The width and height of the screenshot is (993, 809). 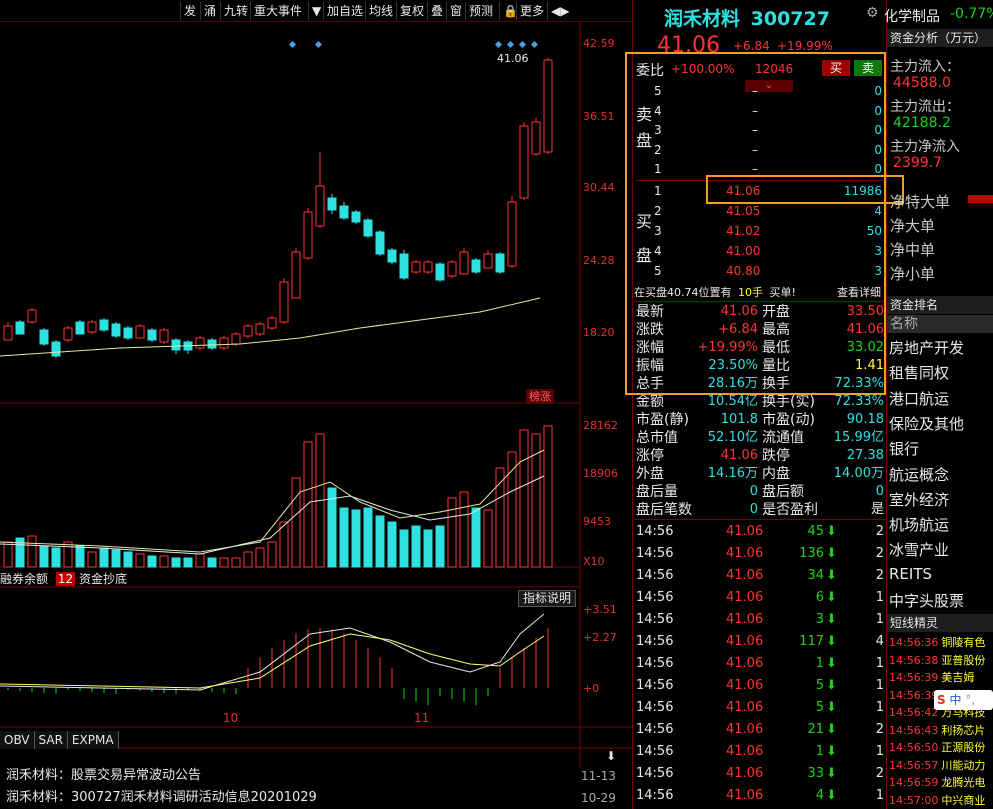 What do you see at coordinates (761, 642) in the screenshot?
I see `trade-row: 14:56 41.06 117 ⬇ 4` at bounding box center [761, 642].